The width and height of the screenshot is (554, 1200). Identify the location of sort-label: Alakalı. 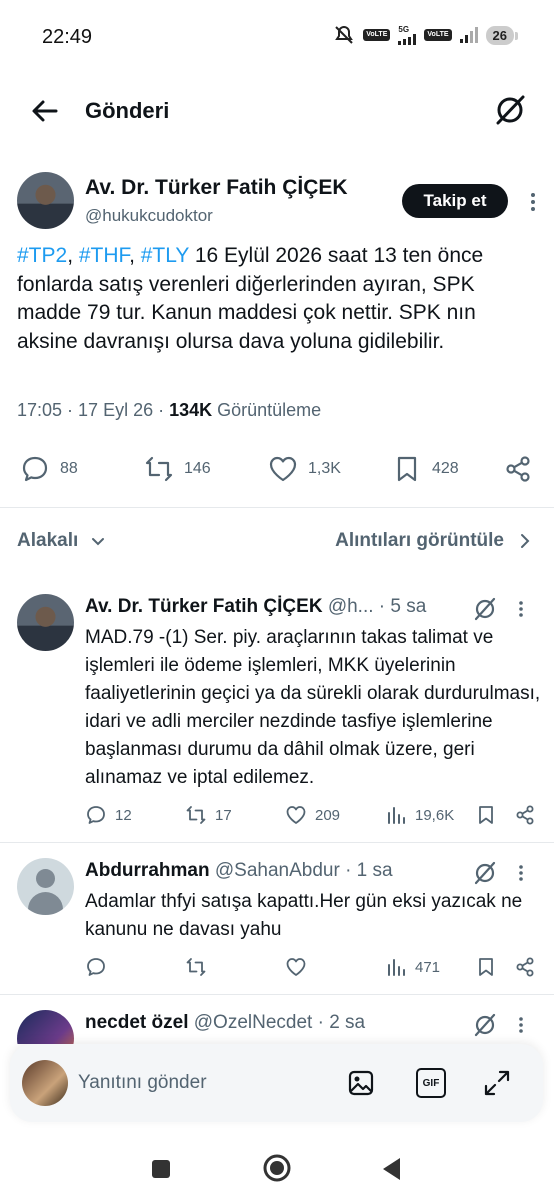
(48, 540).